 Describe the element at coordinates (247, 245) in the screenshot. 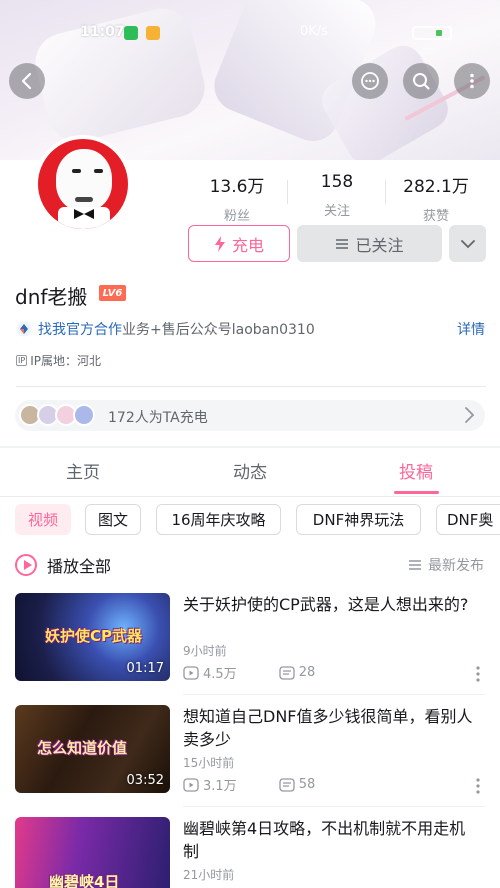

I see `charge-label: 充电` at that location.